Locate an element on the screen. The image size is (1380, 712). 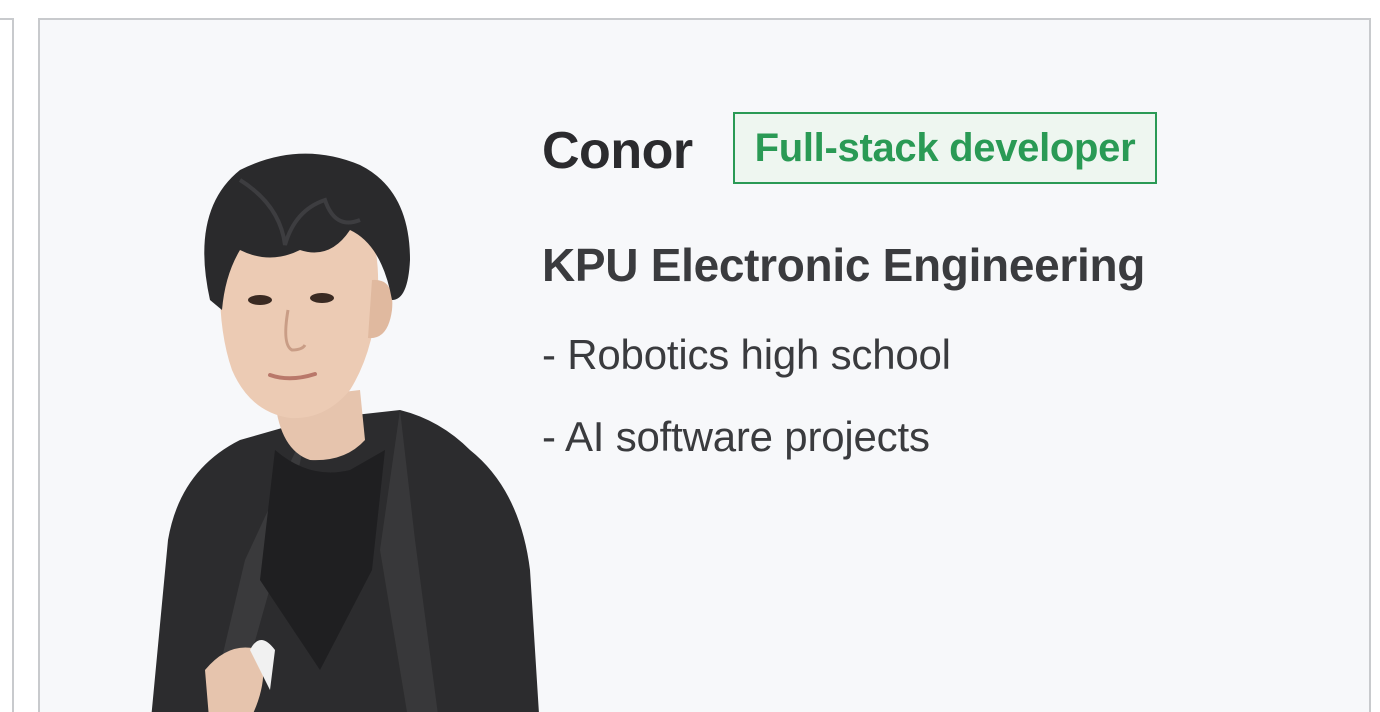
role-badge: Full-stack developer is located at coordinates (945, 148).